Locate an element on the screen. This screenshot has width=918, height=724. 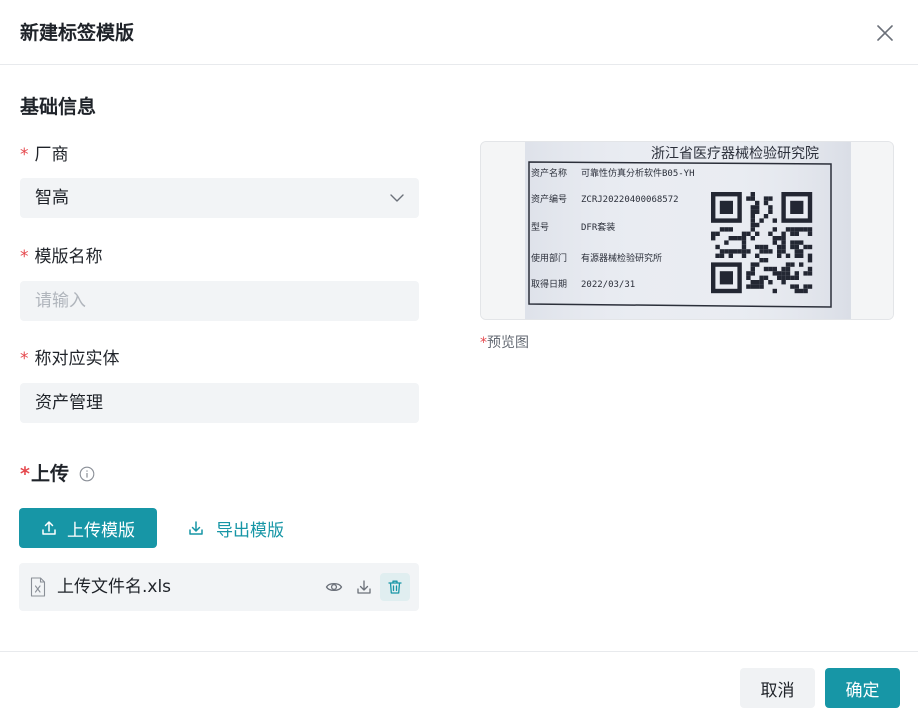
entity-value: 资产管理 is located at coordinates (69, 403).